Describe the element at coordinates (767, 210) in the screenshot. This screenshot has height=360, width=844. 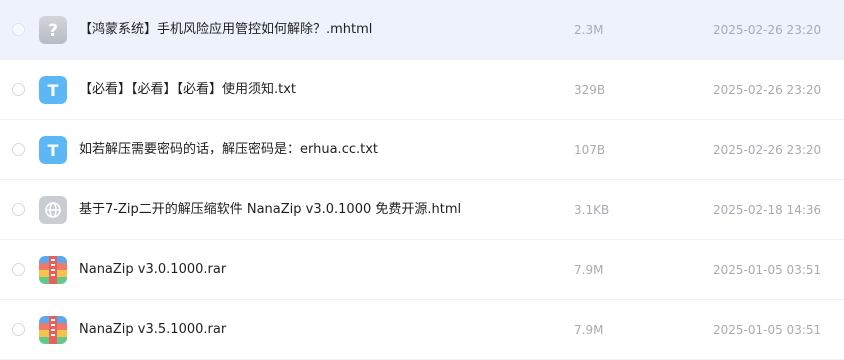
I see `file-date: 2025-02-18 14:36` at that location.